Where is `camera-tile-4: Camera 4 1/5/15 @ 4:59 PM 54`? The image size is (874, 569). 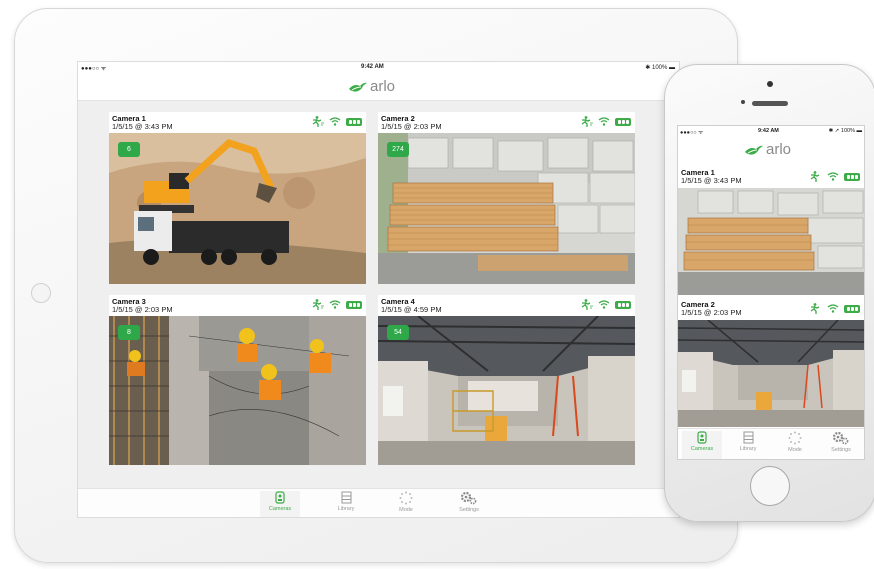 camera-tile-4: Camera 4 1/5/15 @ 4:59 PM 54 is located at coordinates (506, 380).